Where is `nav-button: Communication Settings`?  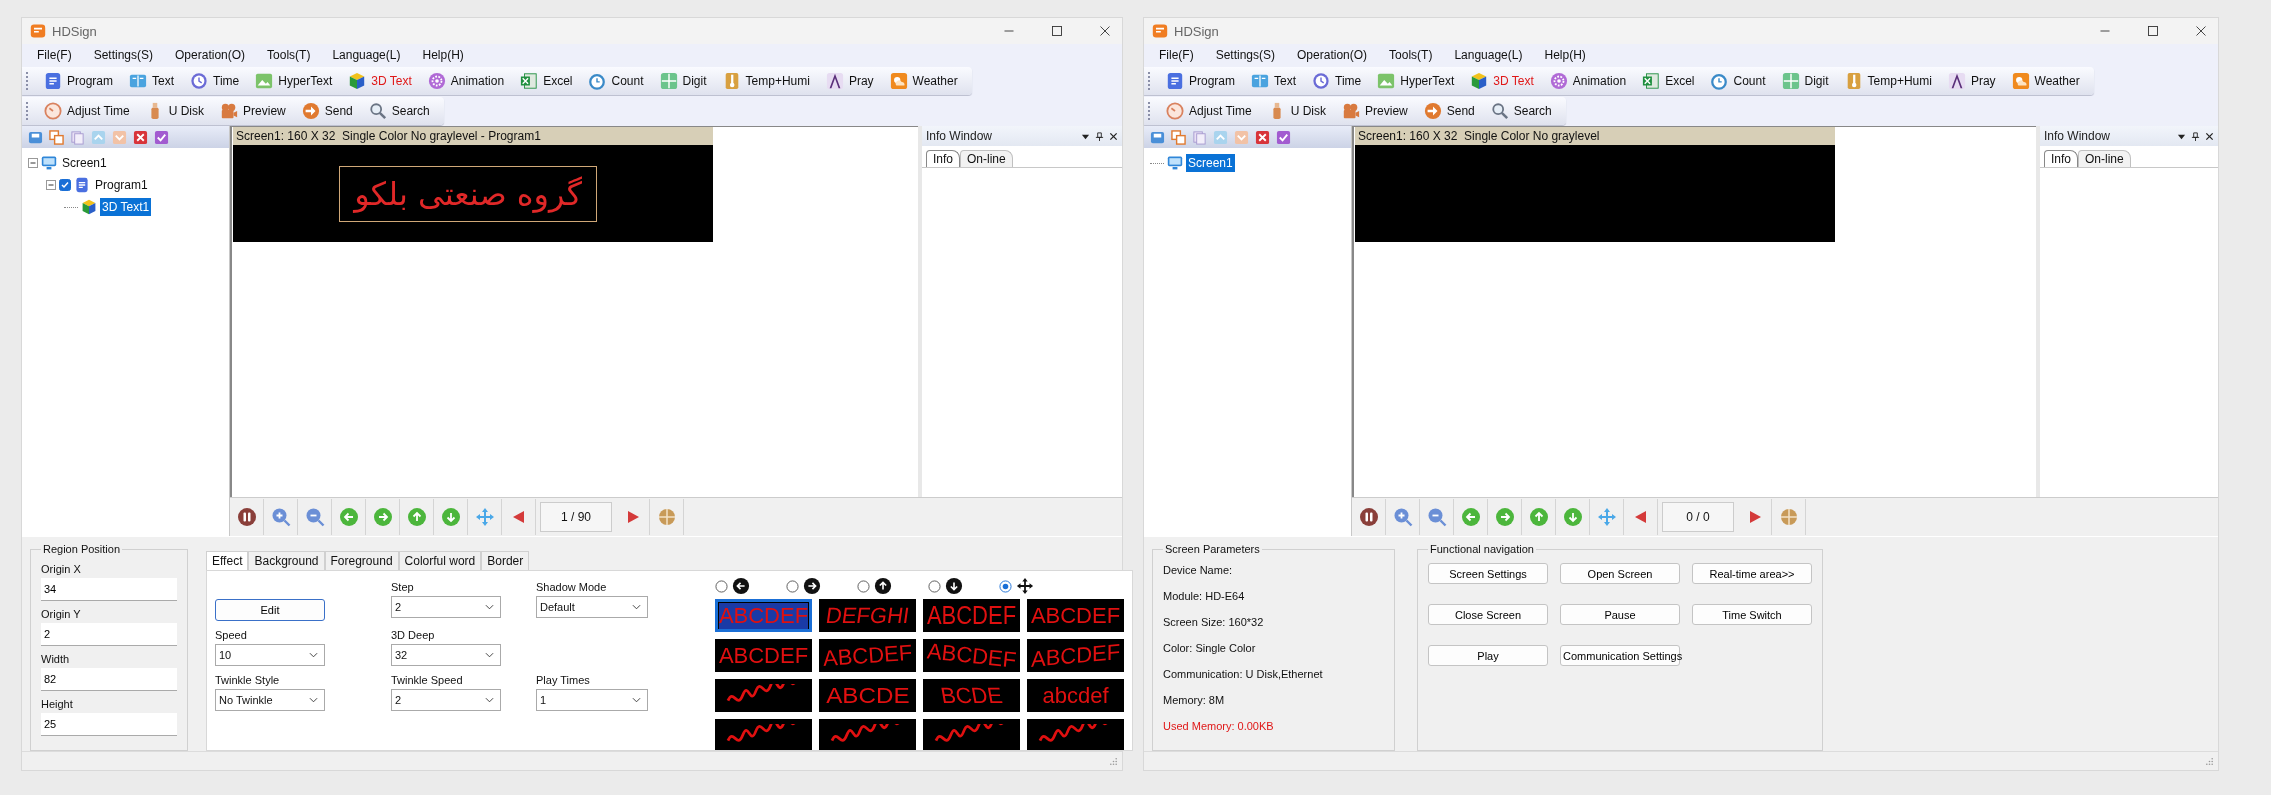 nav-button: Communication Settings is located at coordinates (1620, 655).